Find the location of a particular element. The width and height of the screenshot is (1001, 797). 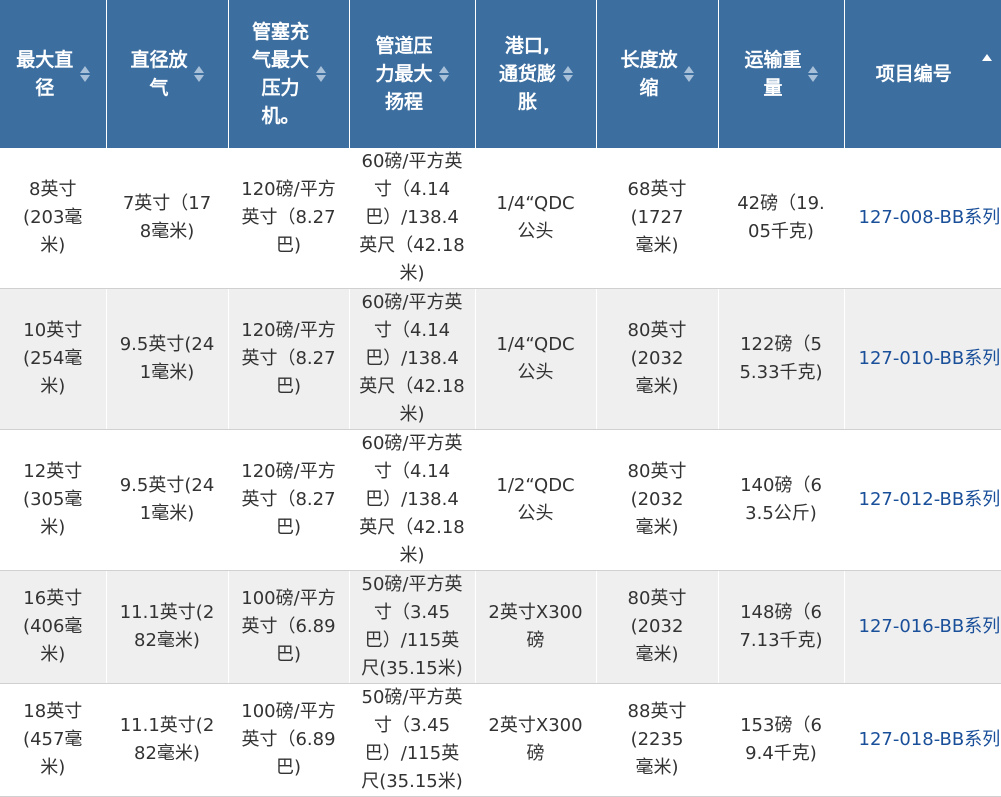

item-number-link: 127-008-BB系列 is located at coordinates (922, 218).